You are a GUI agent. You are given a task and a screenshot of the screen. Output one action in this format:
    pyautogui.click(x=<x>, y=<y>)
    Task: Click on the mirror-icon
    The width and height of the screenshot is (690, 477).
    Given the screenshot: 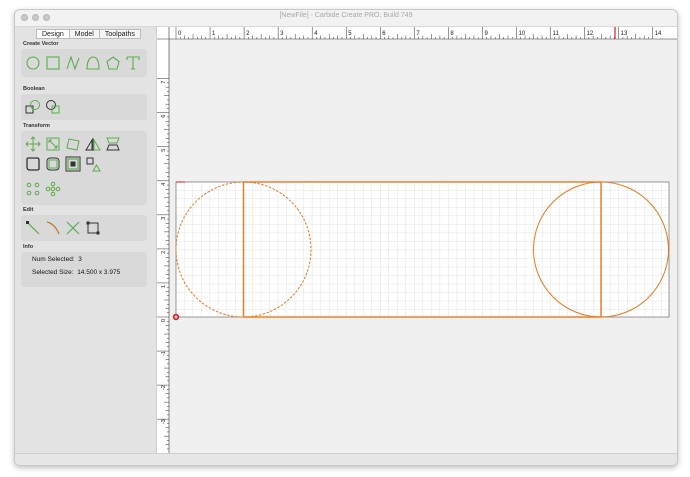 What is the action you would take?
    pyautogui.click(x=93, y=144)
    